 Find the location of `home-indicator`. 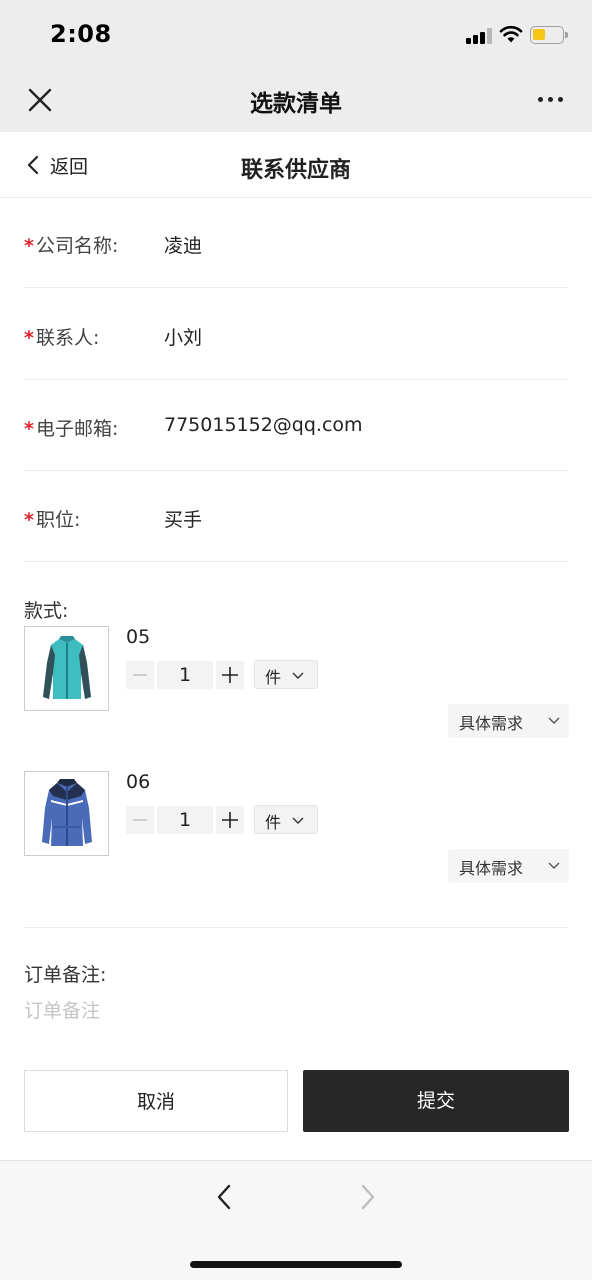

home-indicator is located at coordinates (296, 1264).